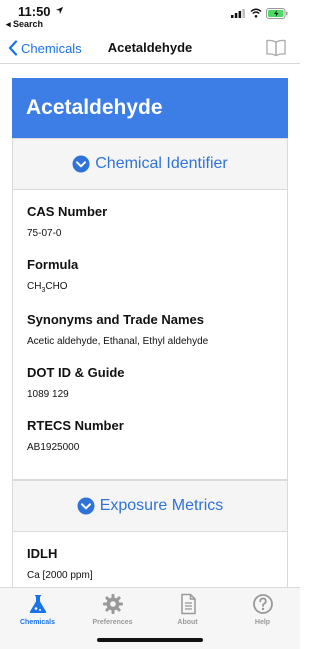  I want to click on field-value-dot-id: 1089 129, so click(48, 394).